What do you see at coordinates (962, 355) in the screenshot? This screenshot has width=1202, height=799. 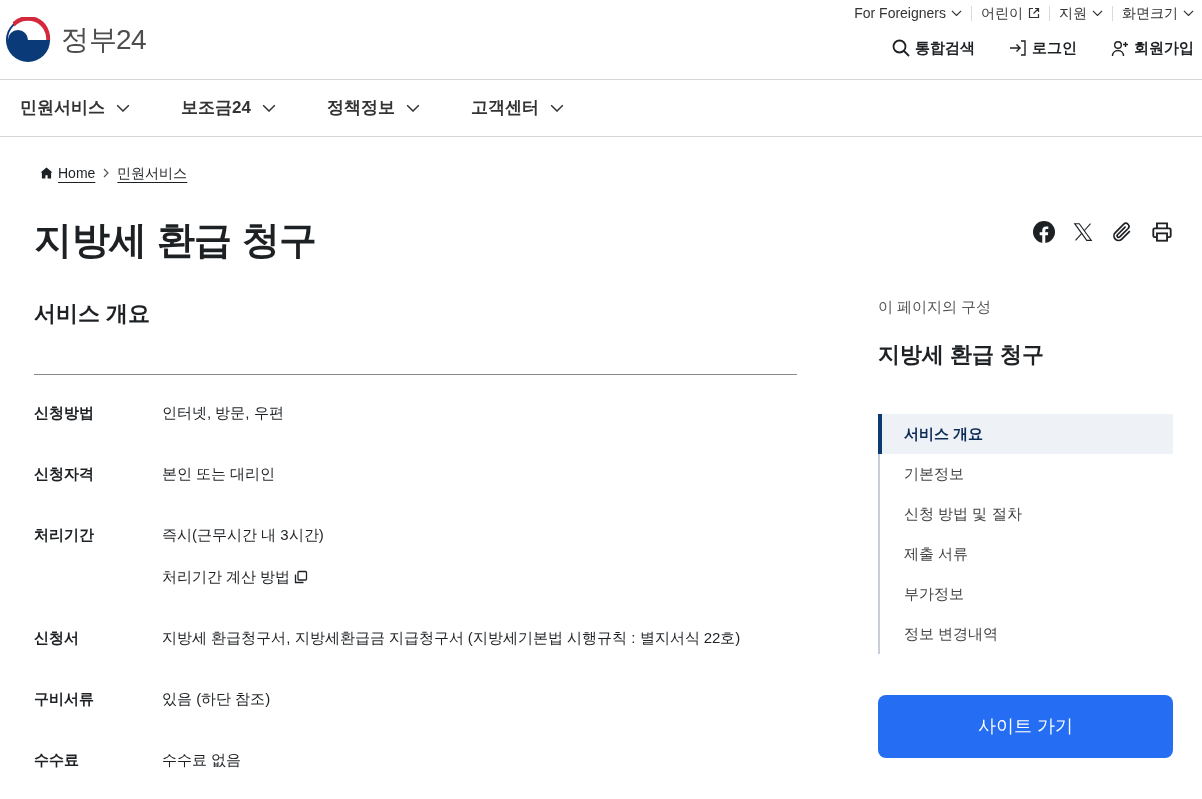 I see `toc-title: 지방세 환급 청구` at bounding box center [962, 355].